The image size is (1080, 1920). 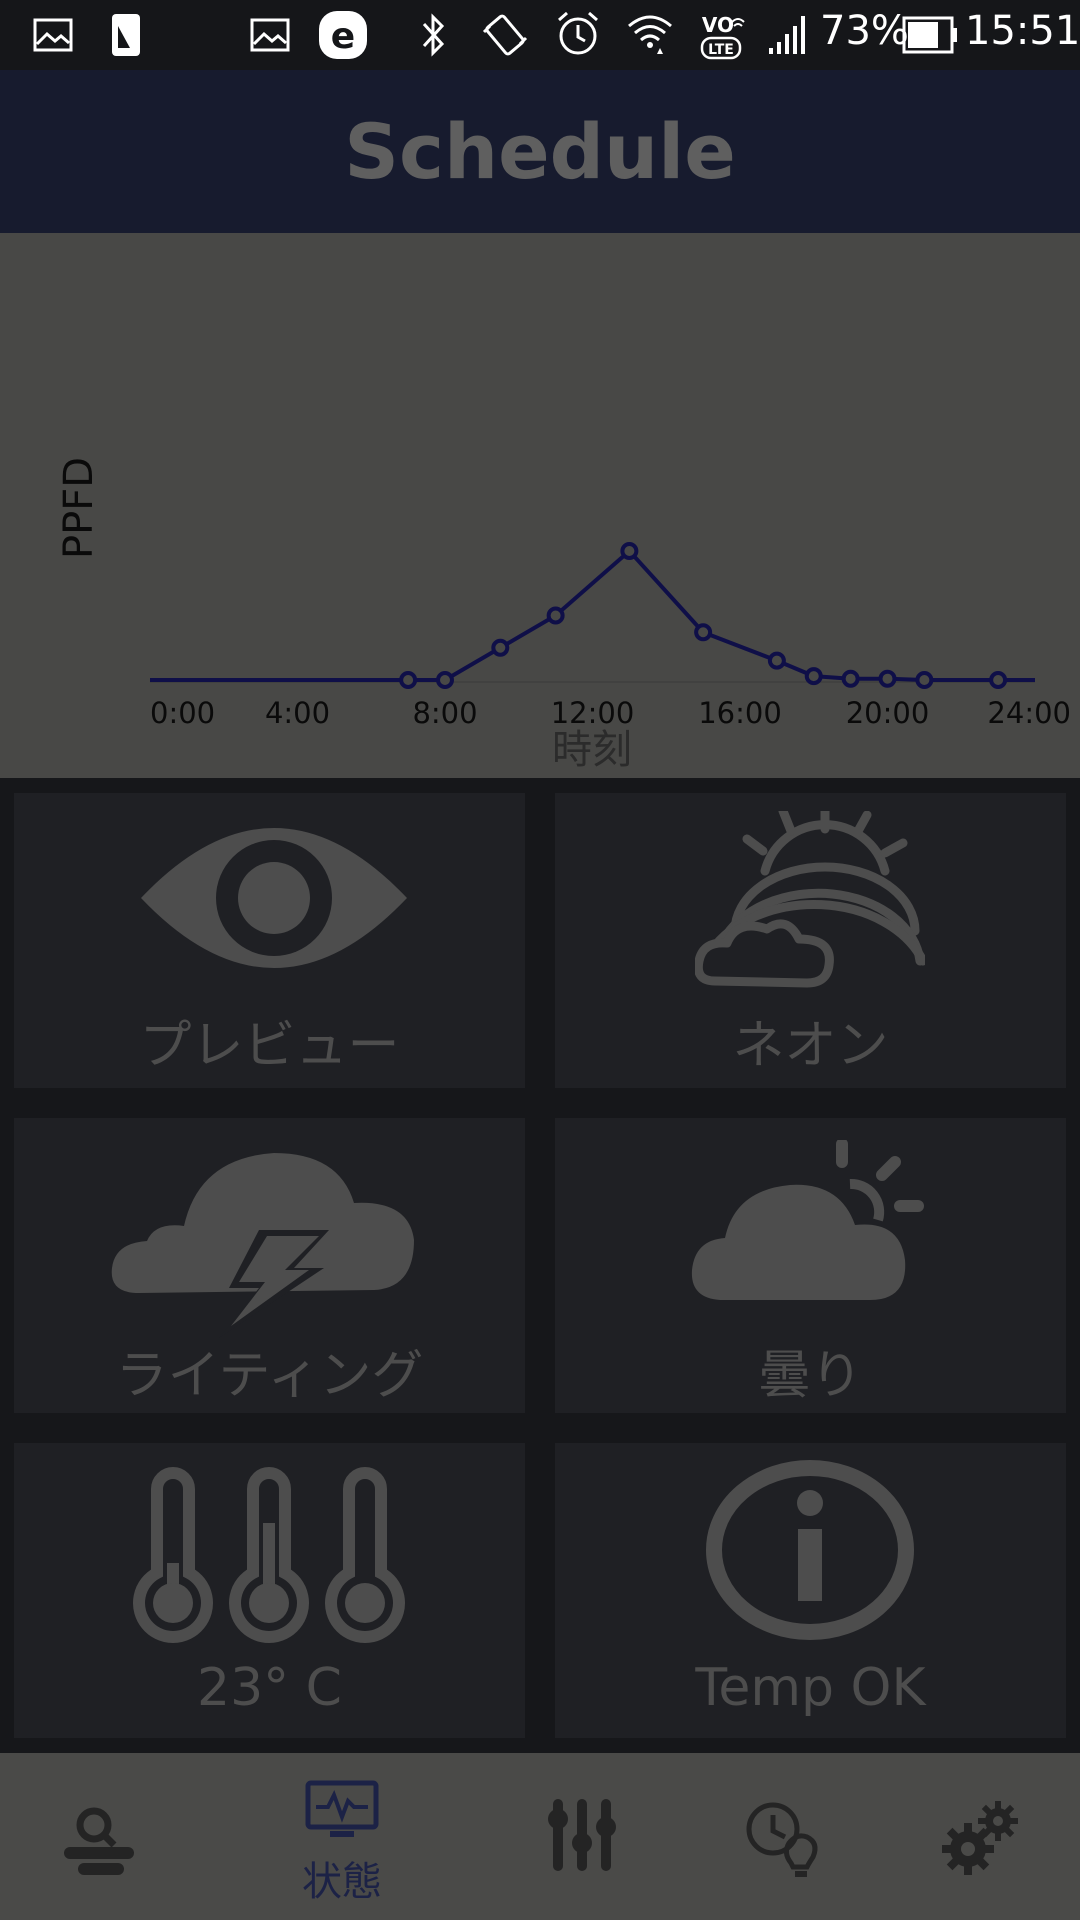 I want to click on sun-rainbow-cloud-icon, so click(x=810, y=899).